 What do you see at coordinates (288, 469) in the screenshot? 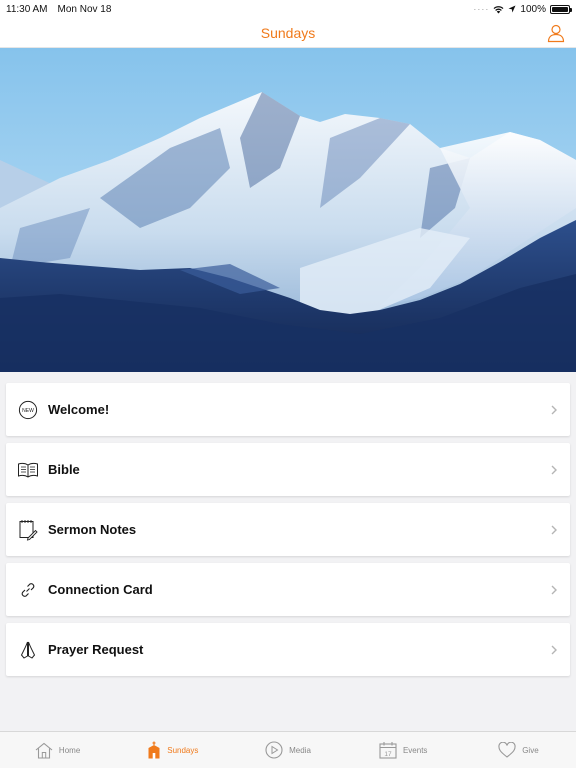
I see `menu-item-bible: Bible` at bounding box center [288, 469].